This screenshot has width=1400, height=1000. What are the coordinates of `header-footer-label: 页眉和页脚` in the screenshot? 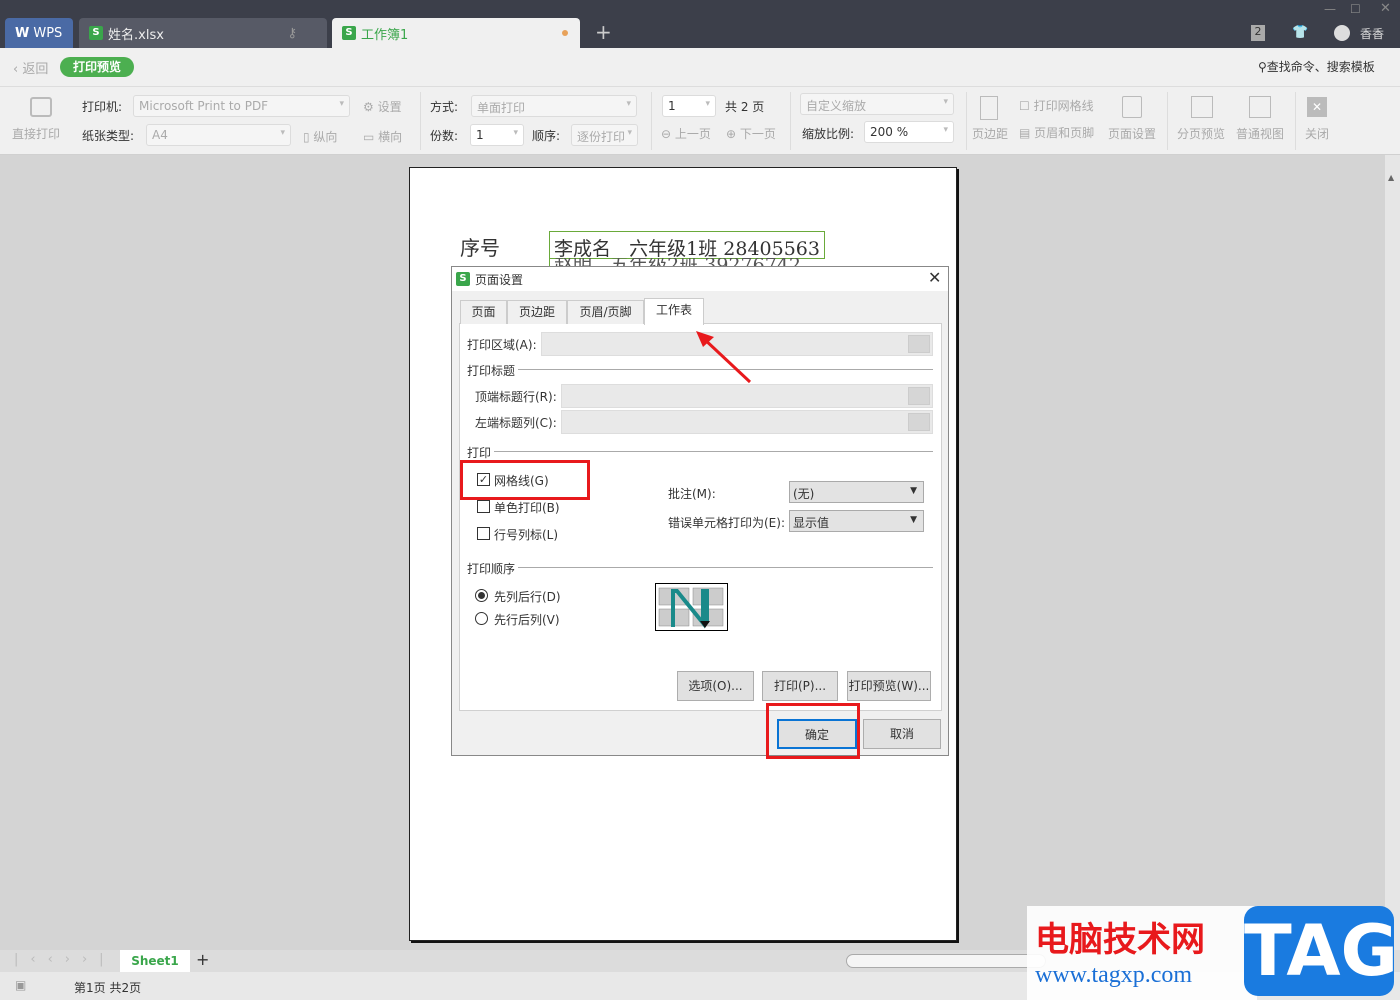 It's located at (1064, 133).